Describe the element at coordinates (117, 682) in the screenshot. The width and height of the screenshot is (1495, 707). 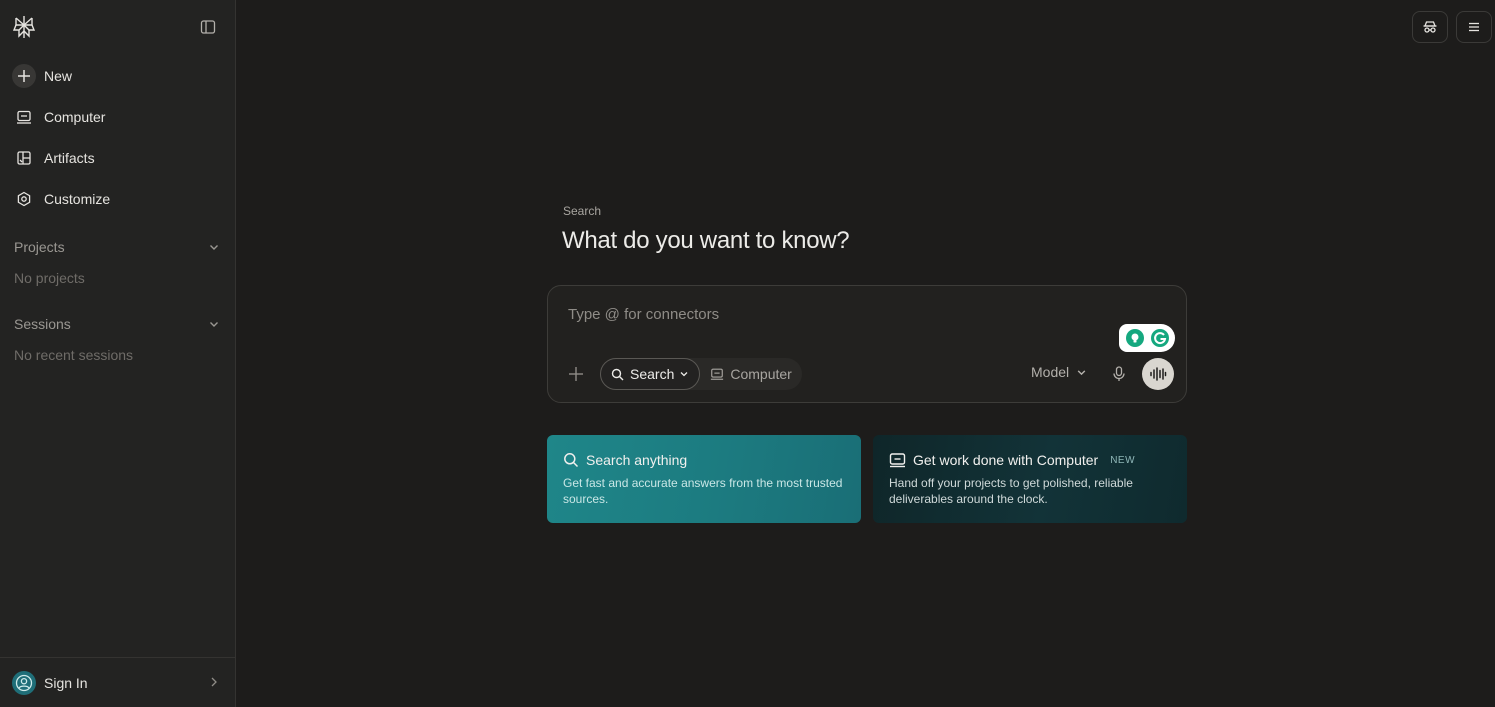
I see `sign-in-button: Sign In` at that location.